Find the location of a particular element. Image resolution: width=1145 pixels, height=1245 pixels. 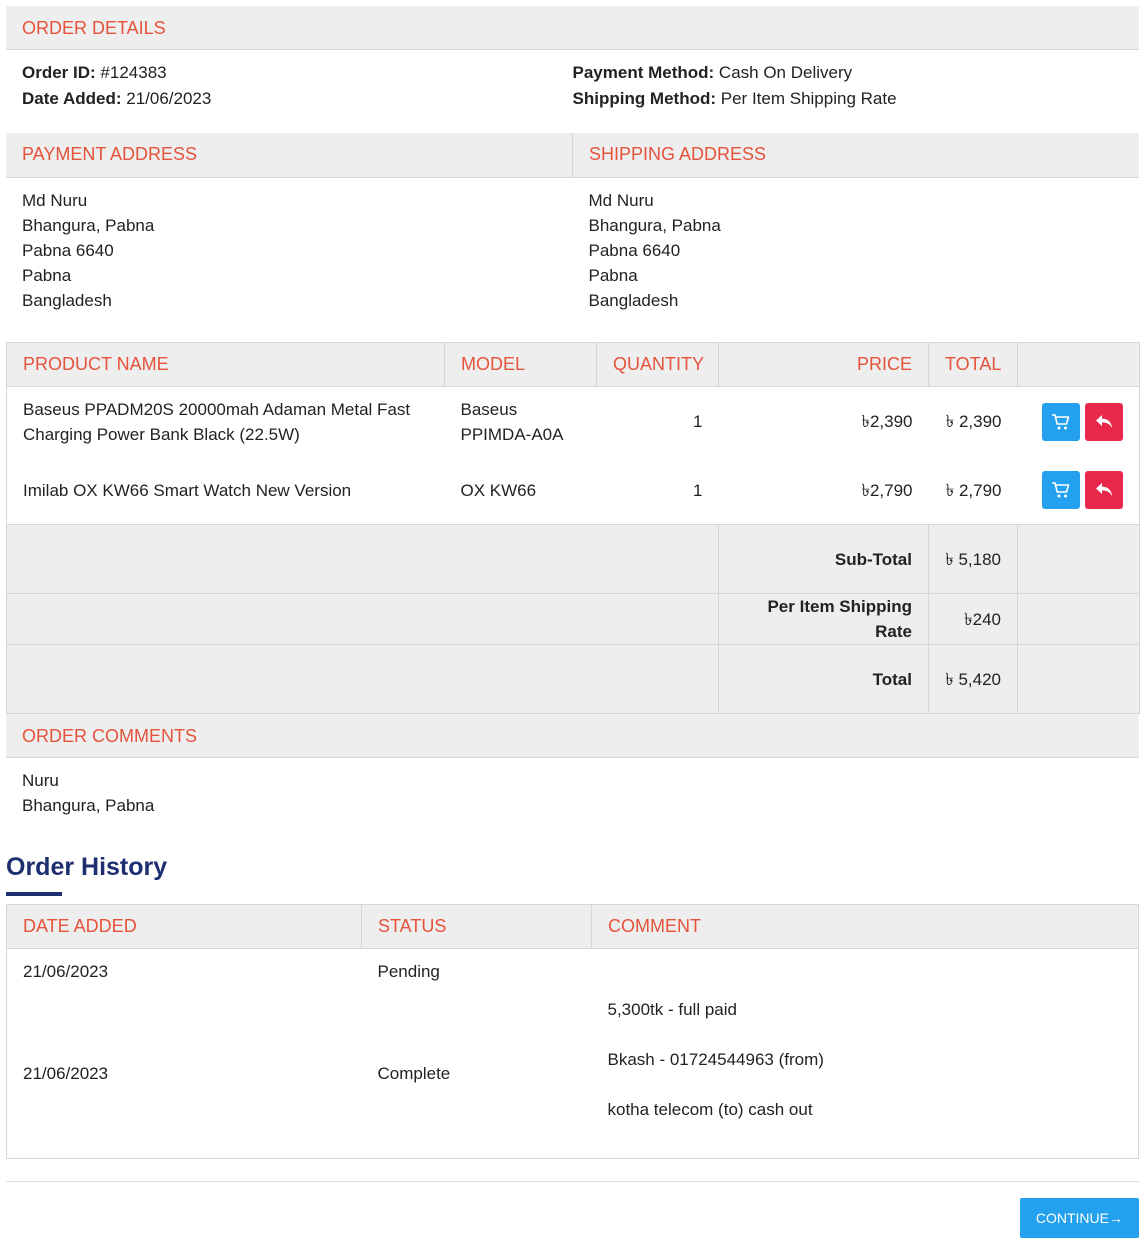

continue-button: CONTINUE→ is located at coordinates (1079, 1218).